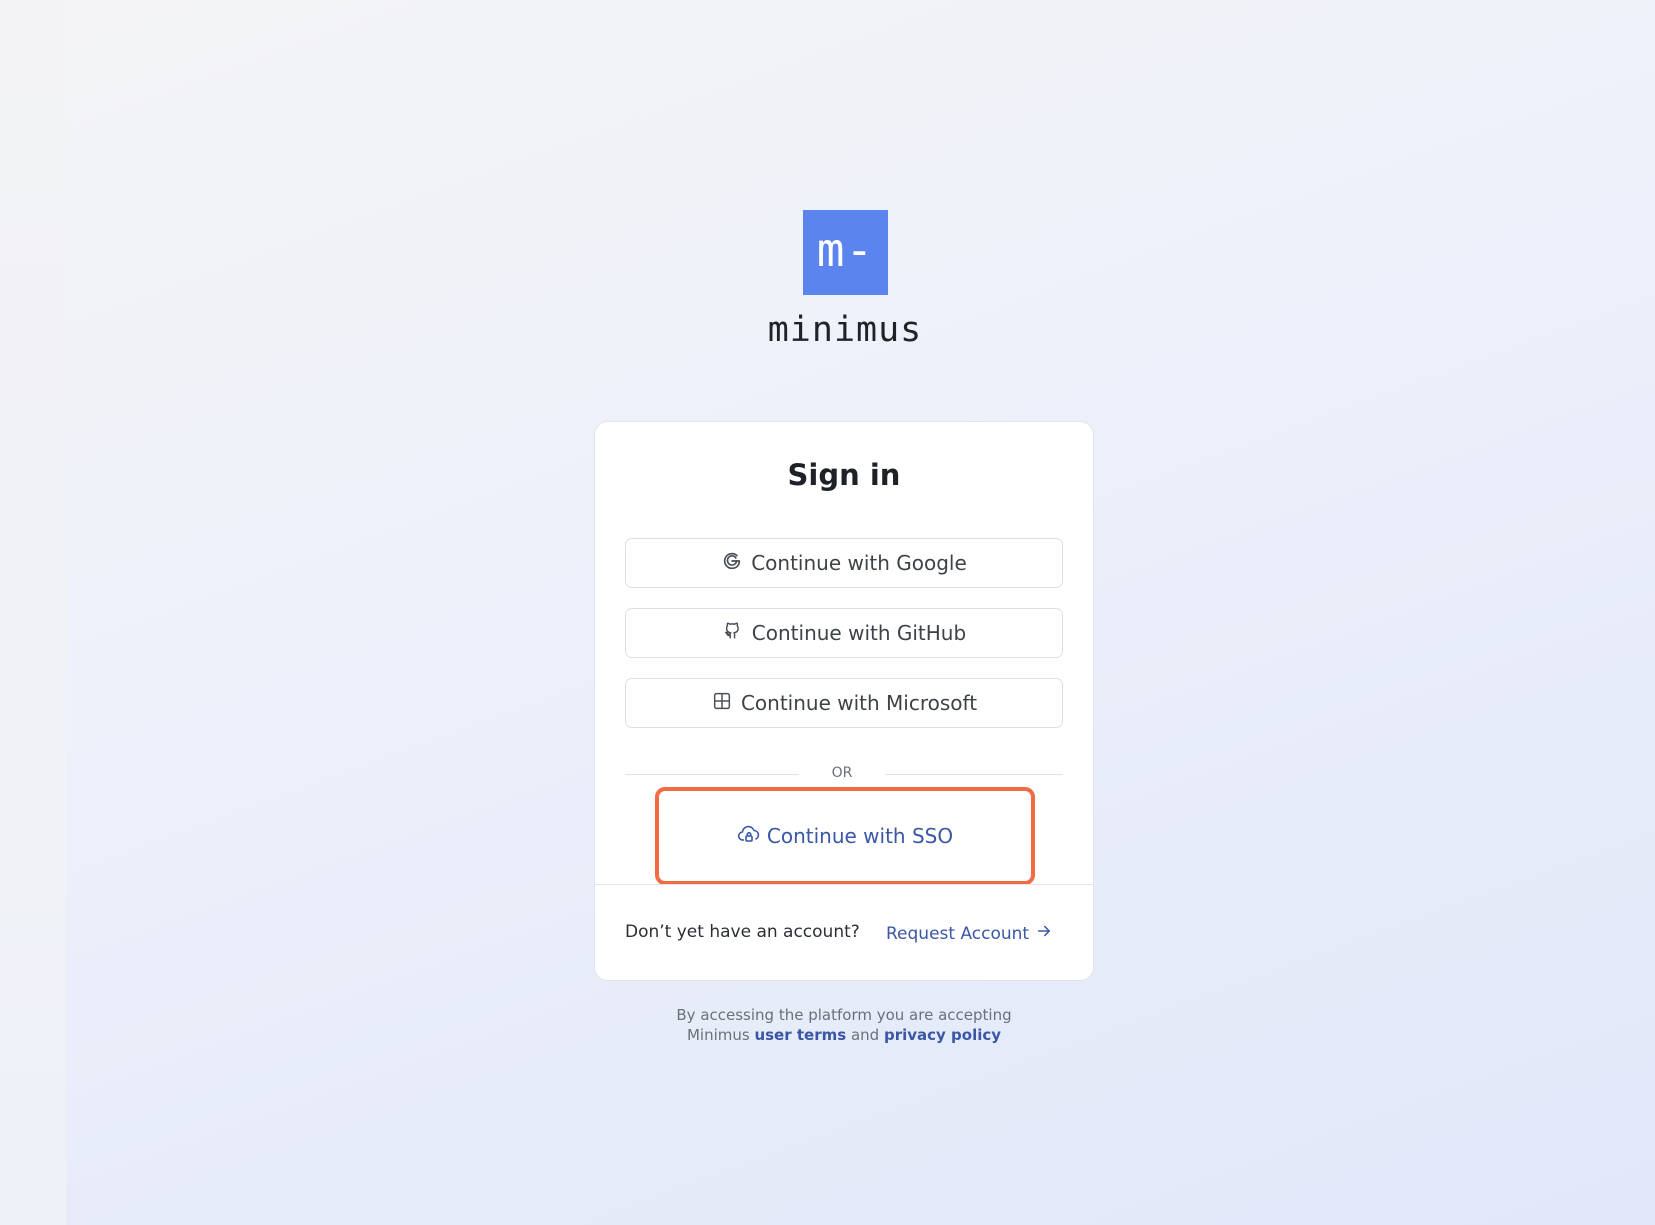  I want to click on request-account-link: Request Account, so click(969, 933).